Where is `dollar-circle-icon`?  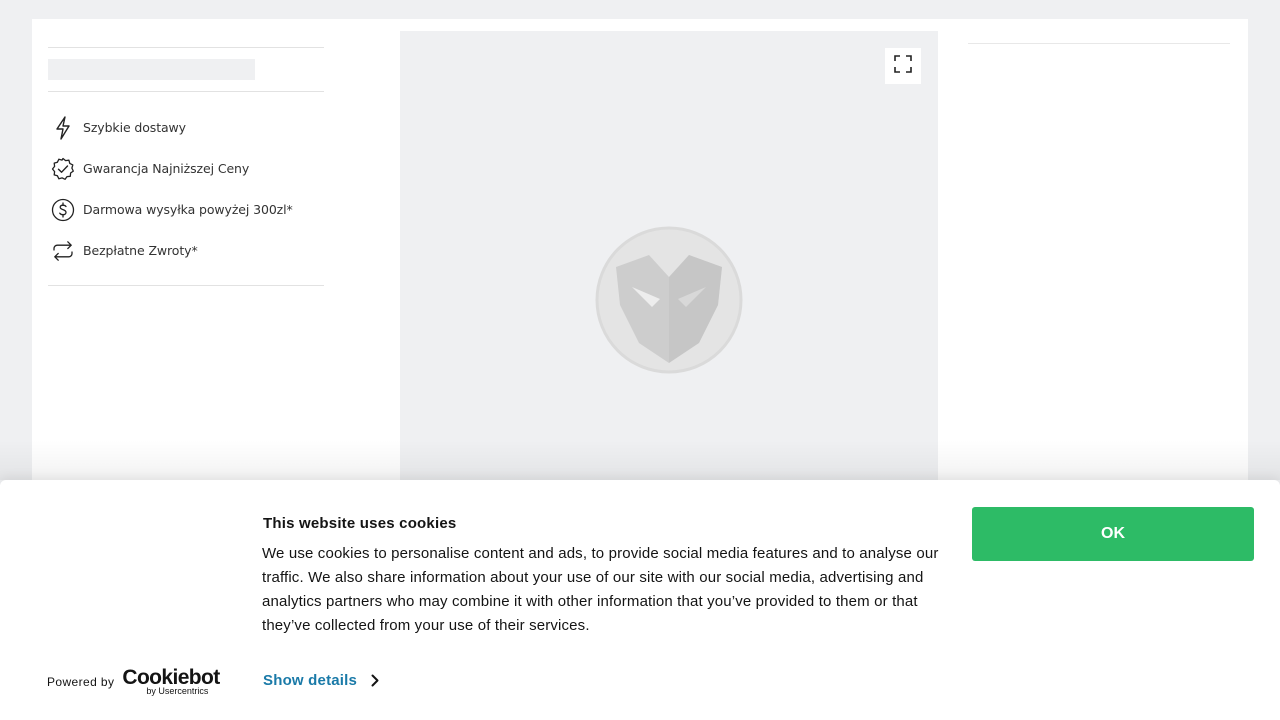 dollar-circle-icon is located at coordinates (63, 210).